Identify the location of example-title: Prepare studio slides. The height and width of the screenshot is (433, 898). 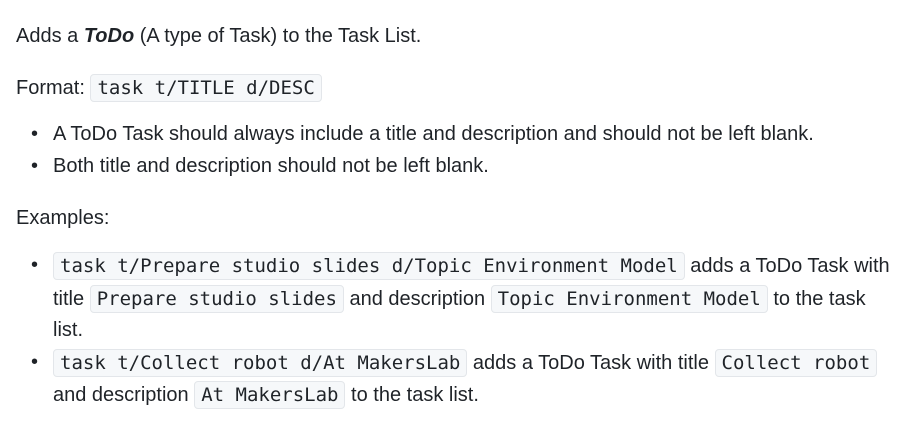
(216, 298).